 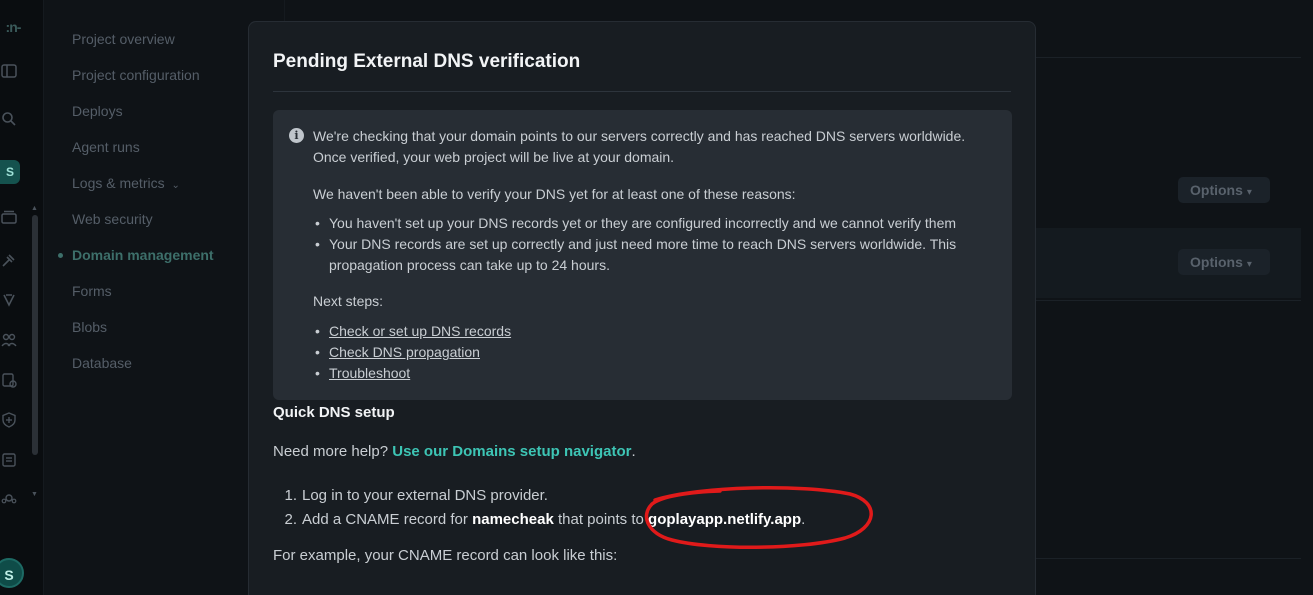 I want to click on security-icon, so click(x=9, y=421).